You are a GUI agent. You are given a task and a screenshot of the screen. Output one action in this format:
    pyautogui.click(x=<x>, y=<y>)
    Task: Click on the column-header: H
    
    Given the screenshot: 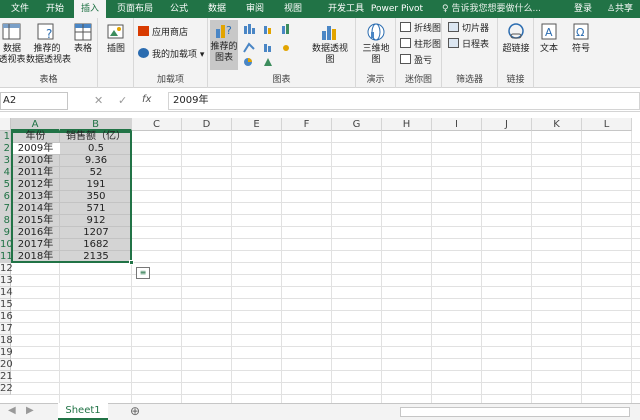 What is the action you would take?
    pyautogui.click(x=407, y=124)
    